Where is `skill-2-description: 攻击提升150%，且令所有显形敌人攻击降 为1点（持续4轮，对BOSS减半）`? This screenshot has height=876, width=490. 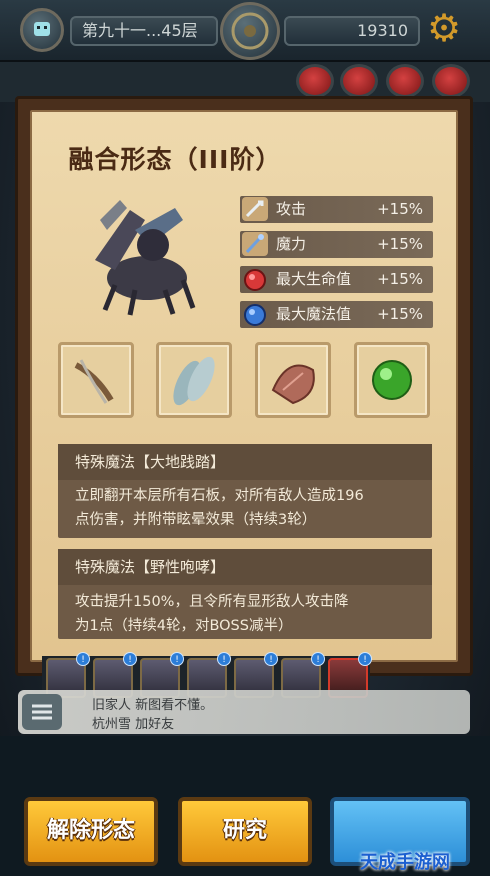 skill-2-description: 攻击提升150%，且令所有显形敌人攻击降 为1点（持续4轮，对BOSS减半） is located at coordinates (245, 614).